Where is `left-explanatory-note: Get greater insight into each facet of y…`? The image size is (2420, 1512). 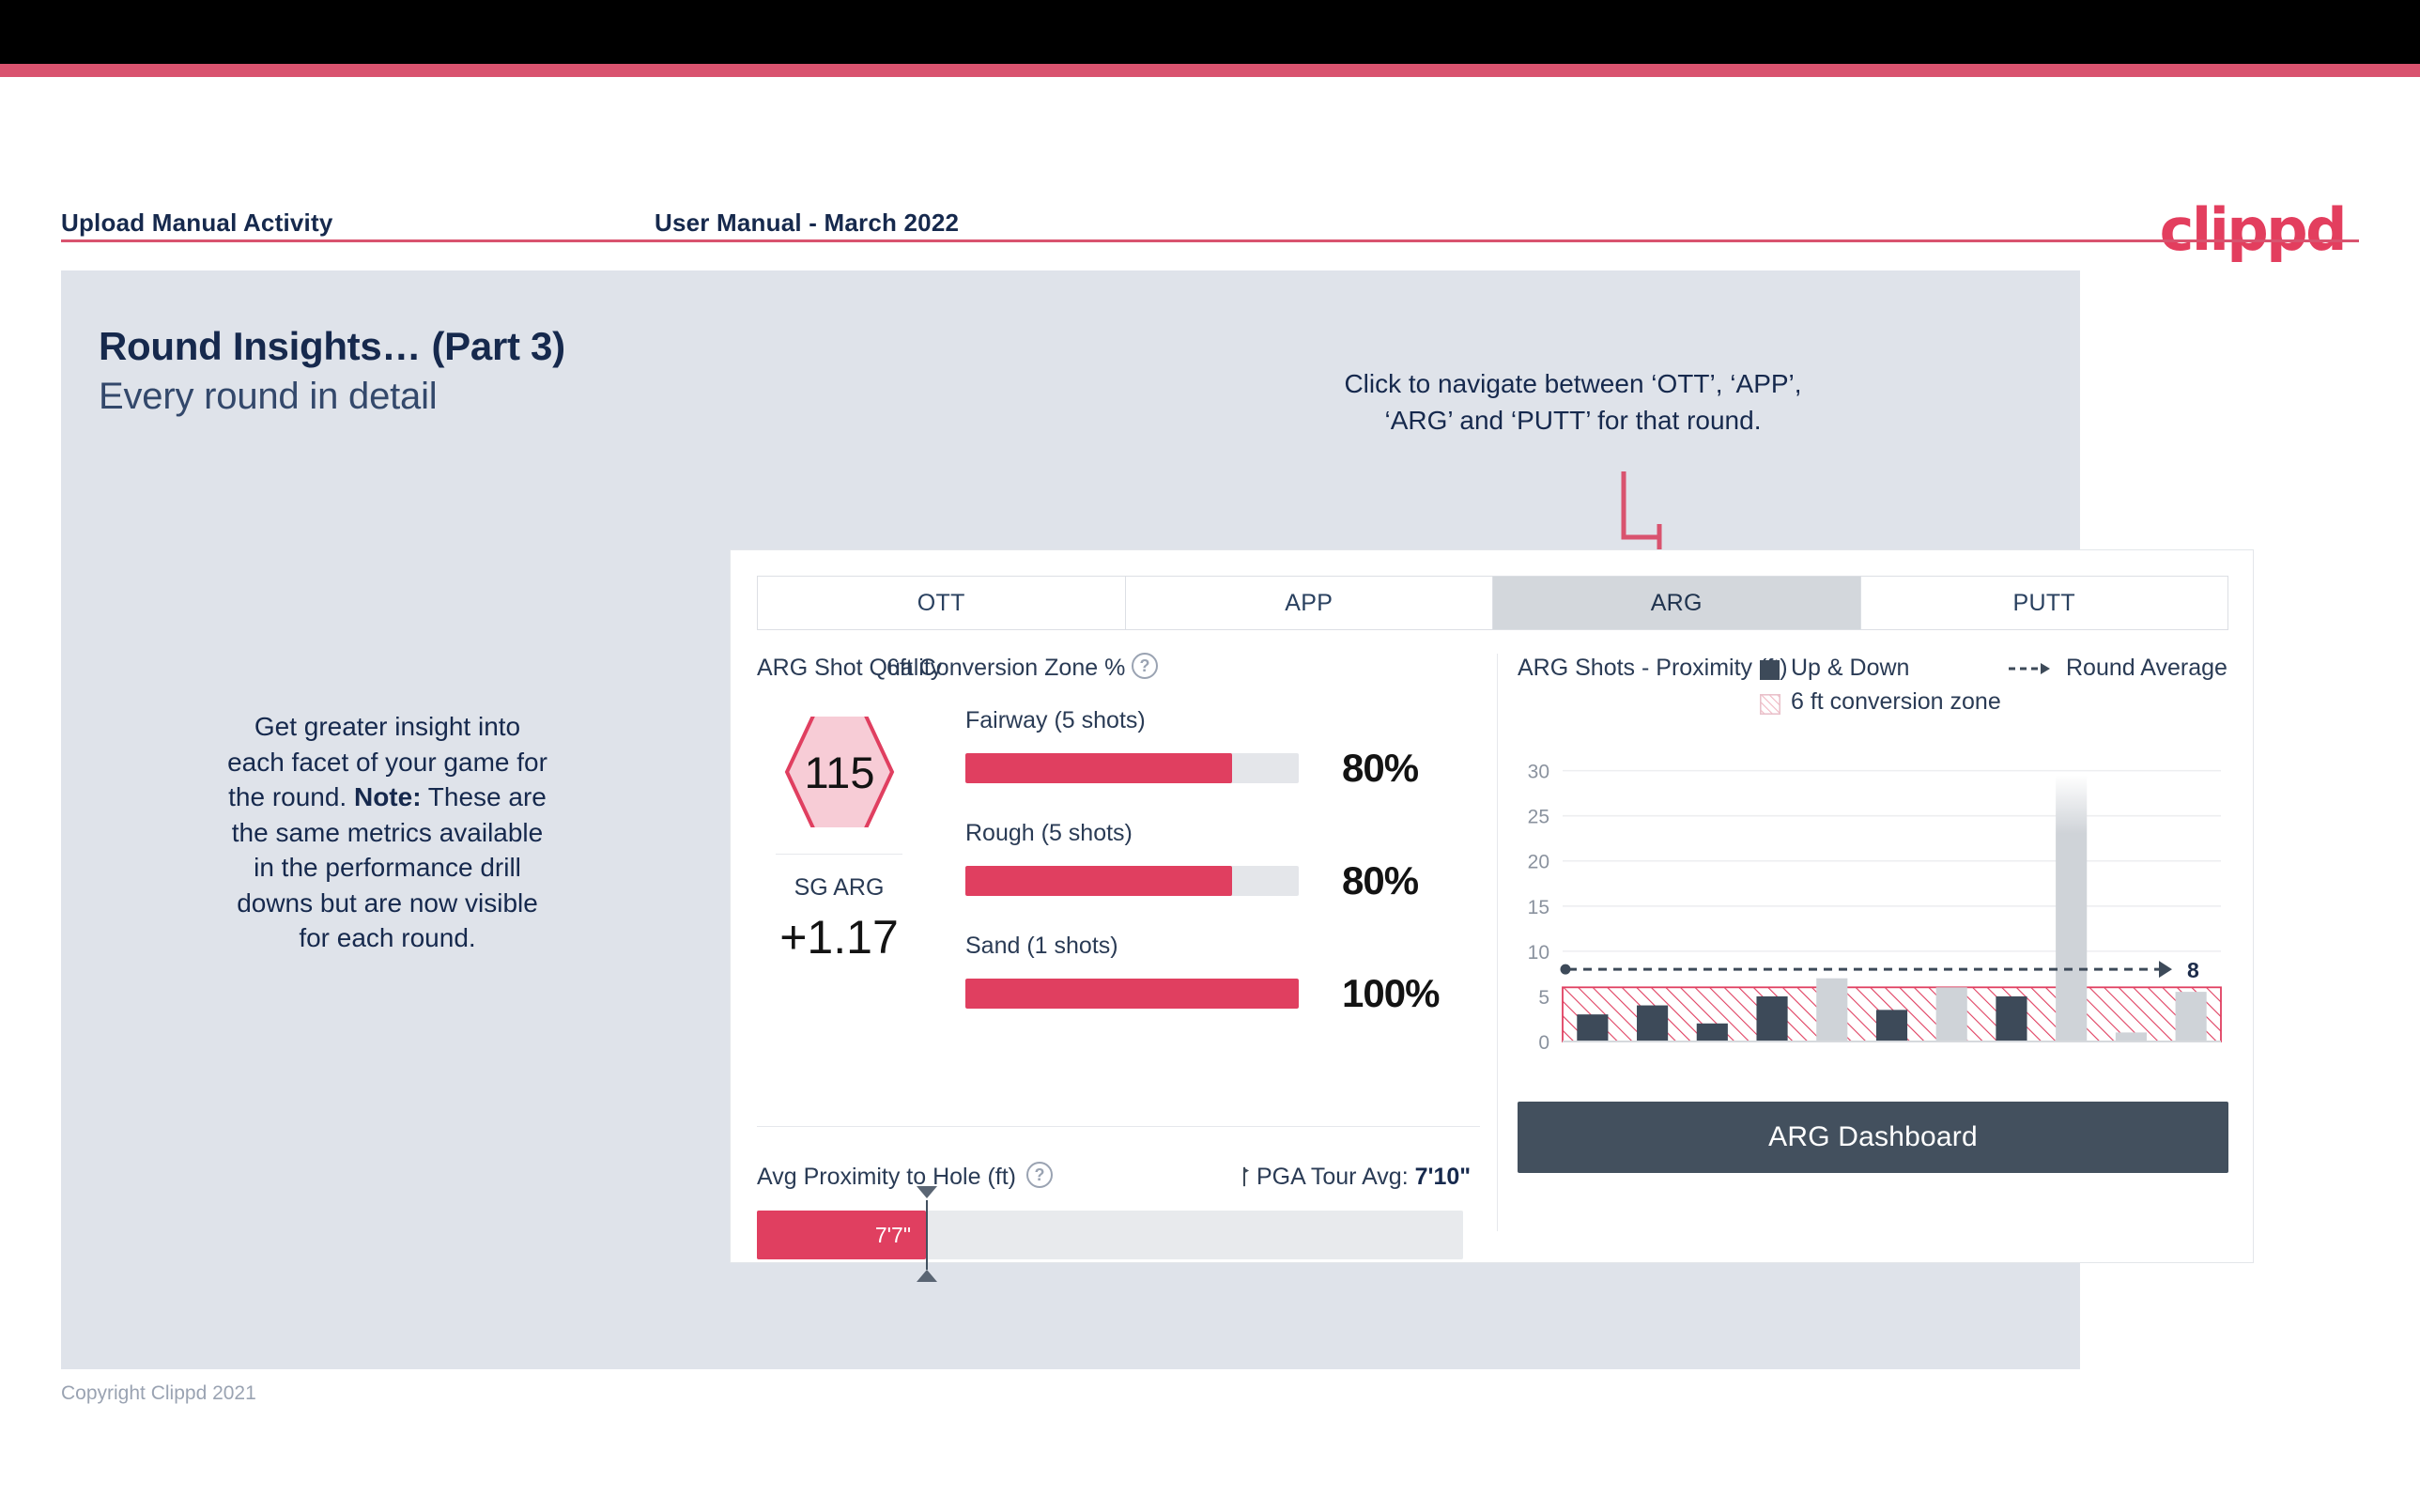 left-explanatory-note: Get greater insight into each facet of y… is located at coordinates (387, 832).